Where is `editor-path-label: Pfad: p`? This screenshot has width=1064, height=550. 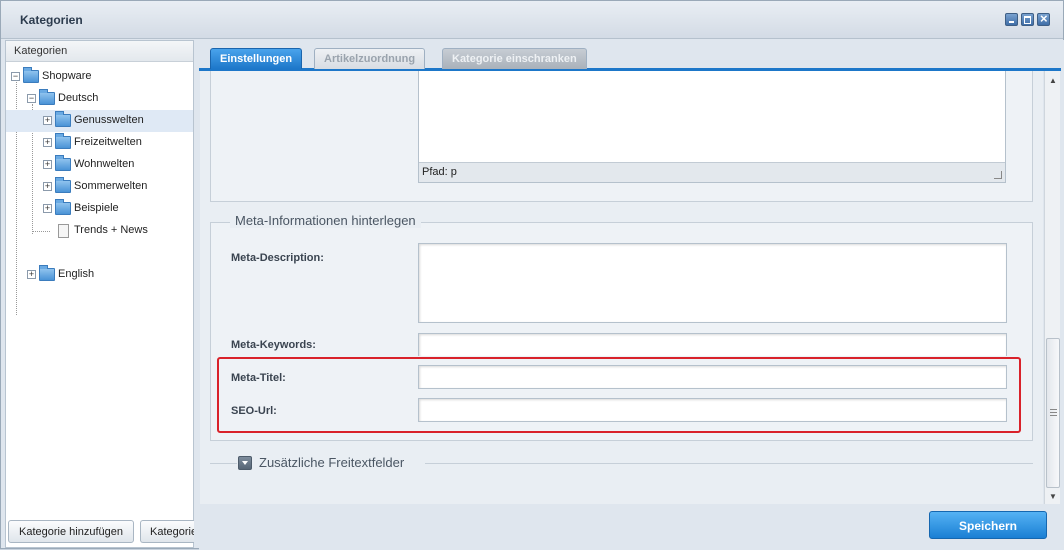 editor-path-label: Pfad: p is located at coordinates (439, 172).